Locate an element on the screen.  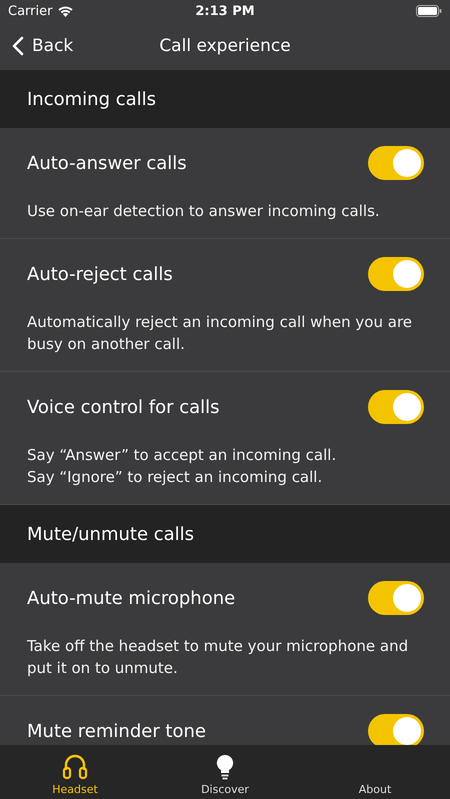
setting-title: Voice control for calls is located at coordinates (123, 407).